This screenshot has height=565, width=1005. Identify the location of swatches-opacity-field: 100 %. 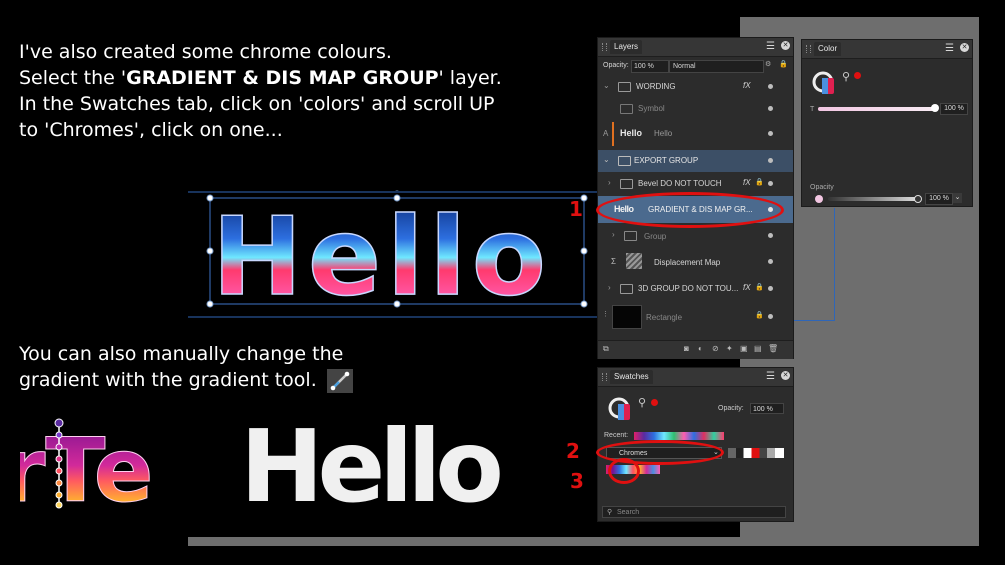
(767, 408).